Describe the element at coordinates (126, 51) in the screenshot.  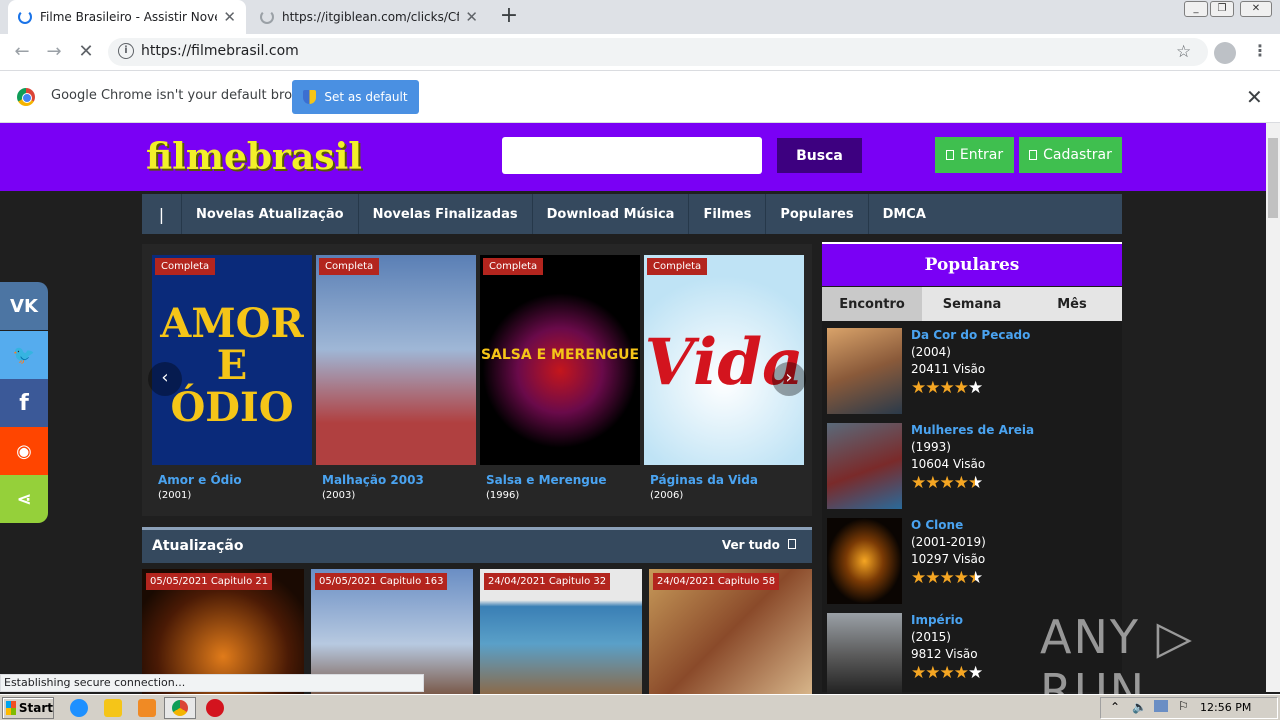
I see `site-info-icon: i` at that location.